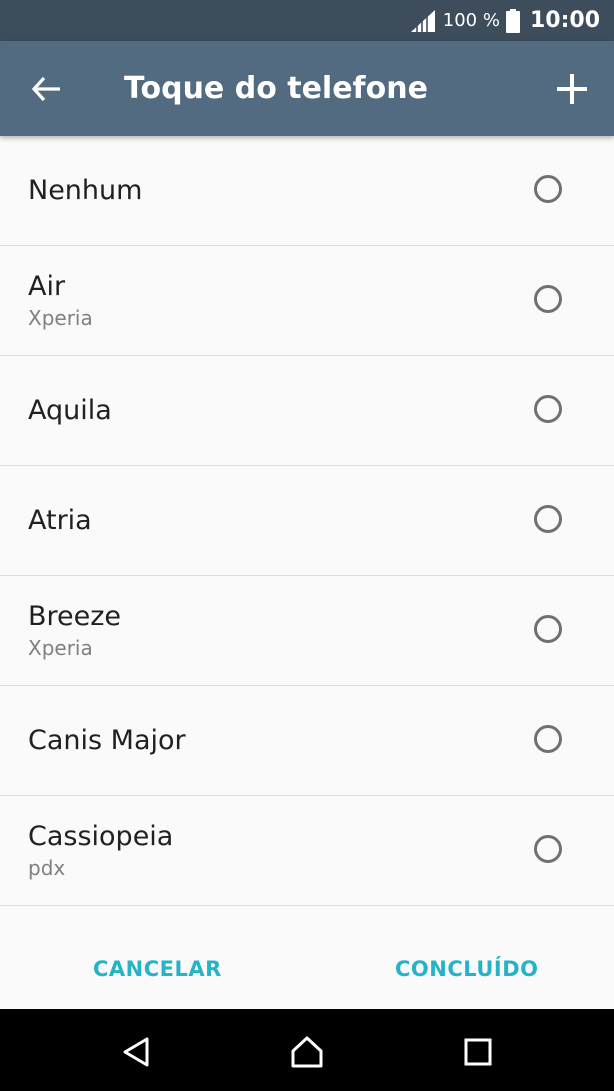 This screenshot has width=614, height=1091. What do you see at coordinates (60, 520) in the screenshot?
I see `ringtone-title: Atria` at bounding box center [60, 520].